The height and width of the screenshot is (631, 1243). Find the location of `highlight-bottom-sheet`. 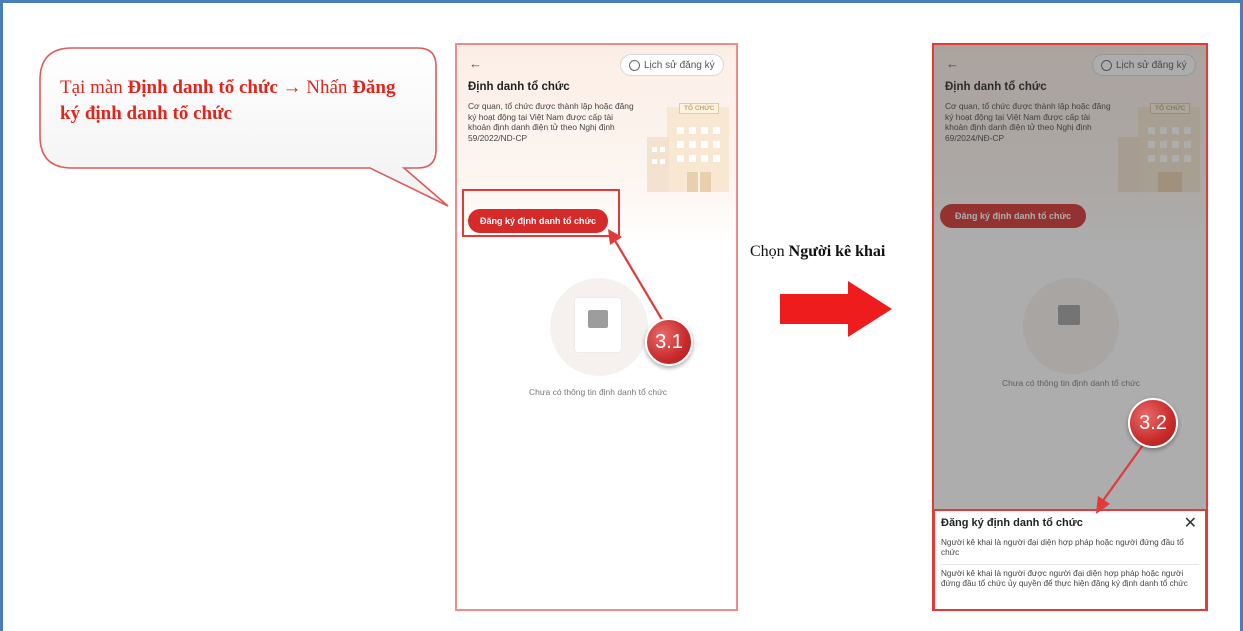

highlight-bottom-sheet is located at coordinates (1070, 560).